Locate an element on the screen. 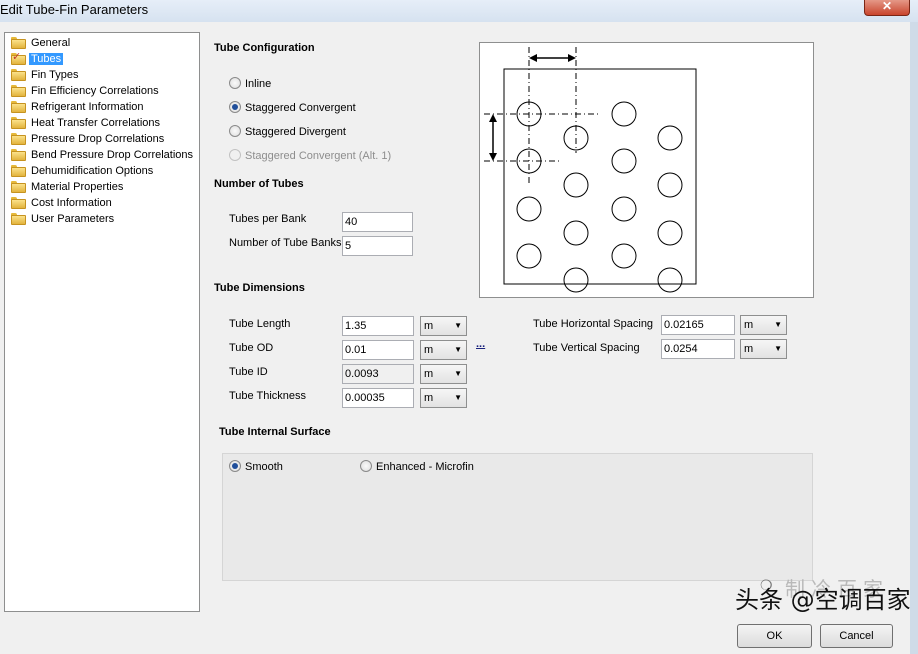  tree-item-heat-transfer: Heat Transfer Correlations is located at coordinates (86, 123).